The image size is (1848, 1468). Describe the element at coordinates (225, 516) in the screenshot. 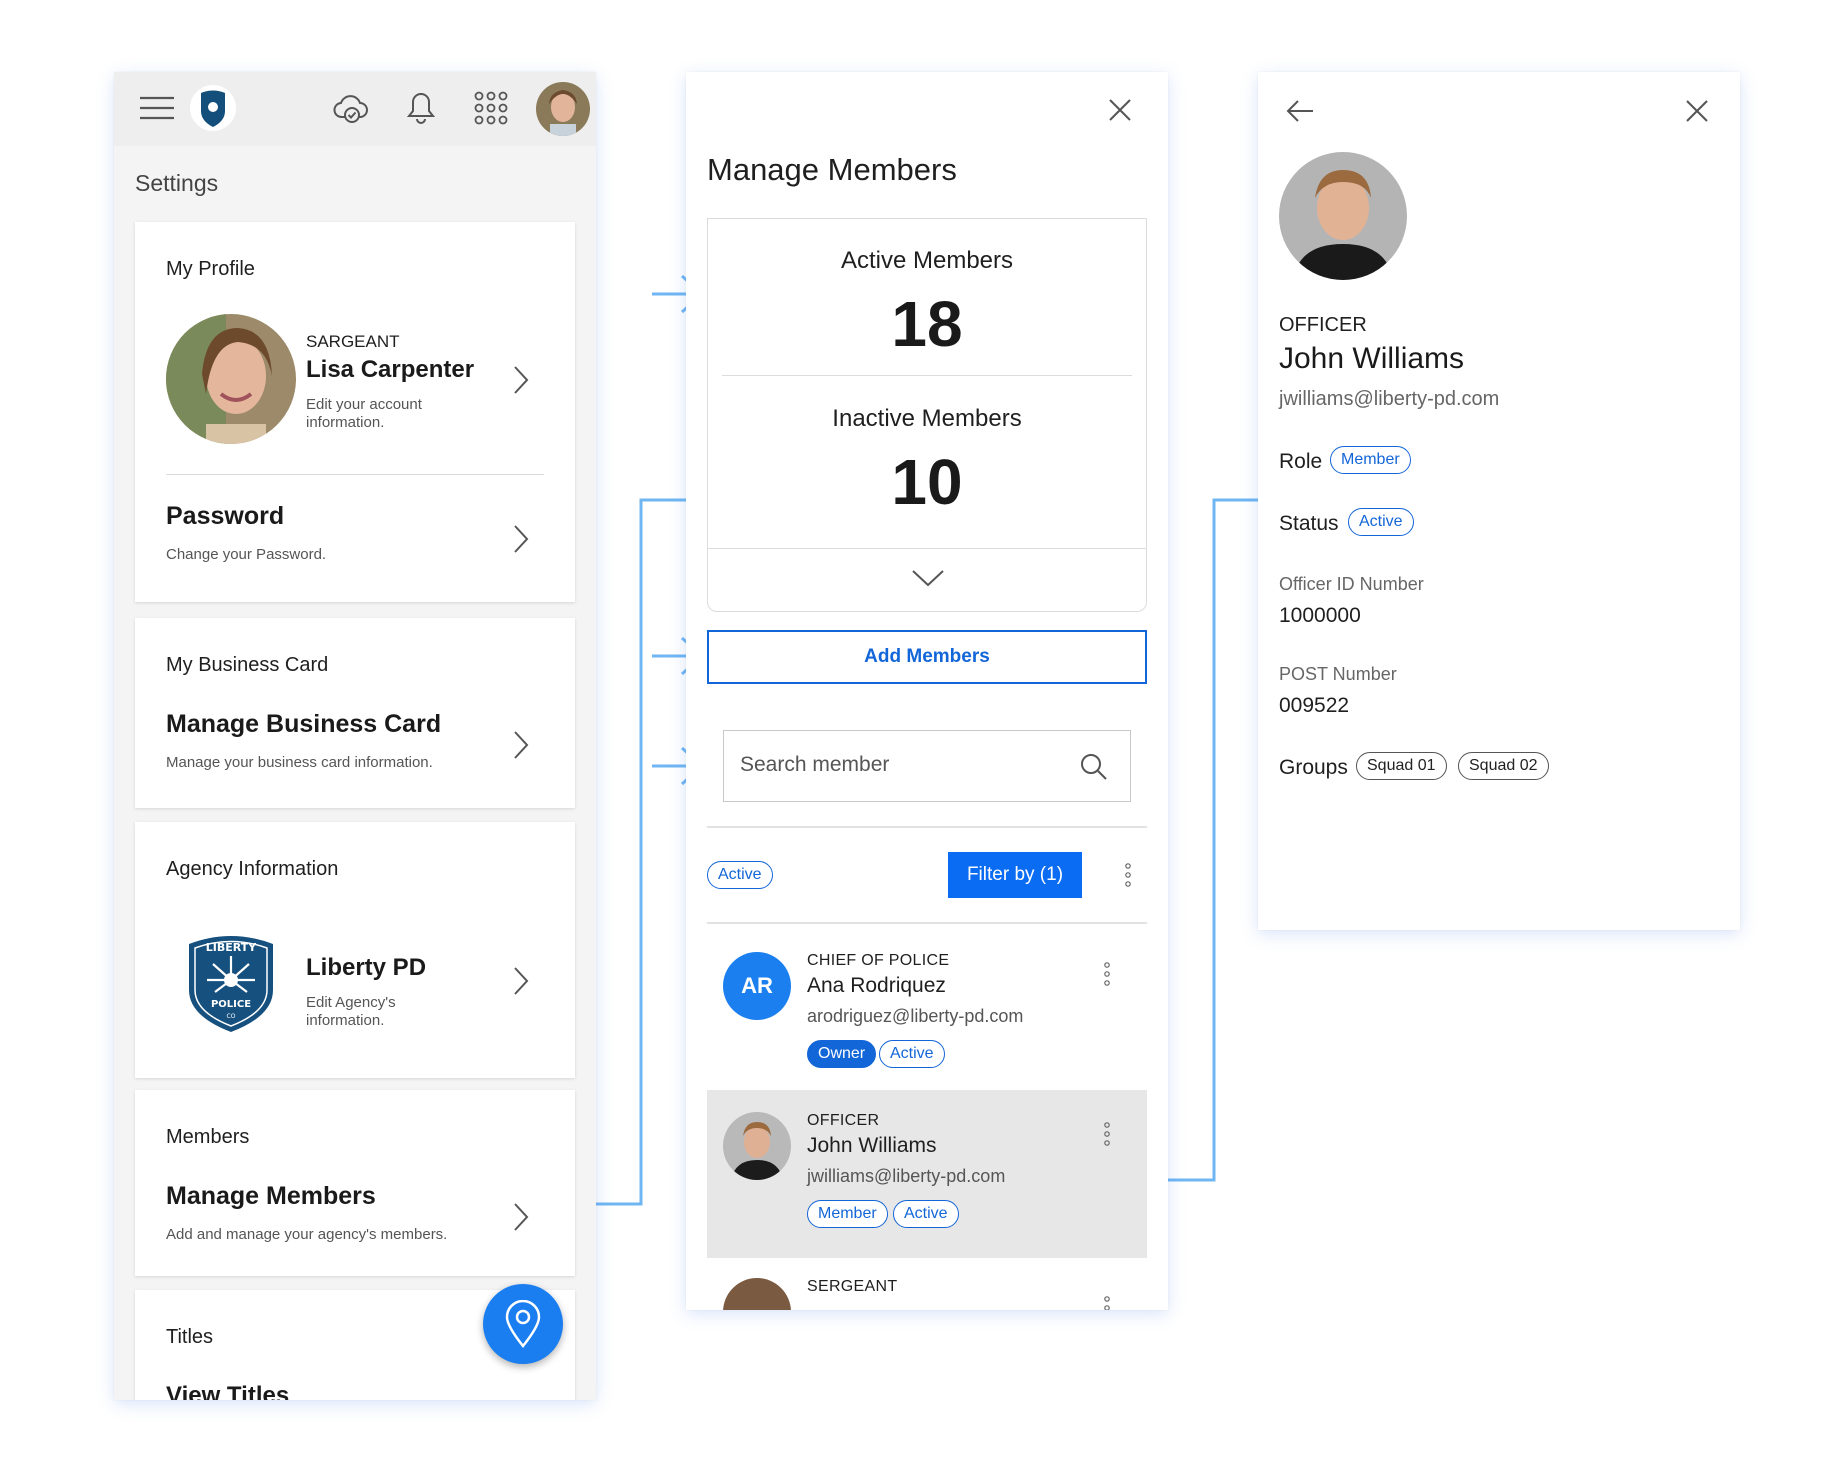

I see `password-title: Password` at that location.